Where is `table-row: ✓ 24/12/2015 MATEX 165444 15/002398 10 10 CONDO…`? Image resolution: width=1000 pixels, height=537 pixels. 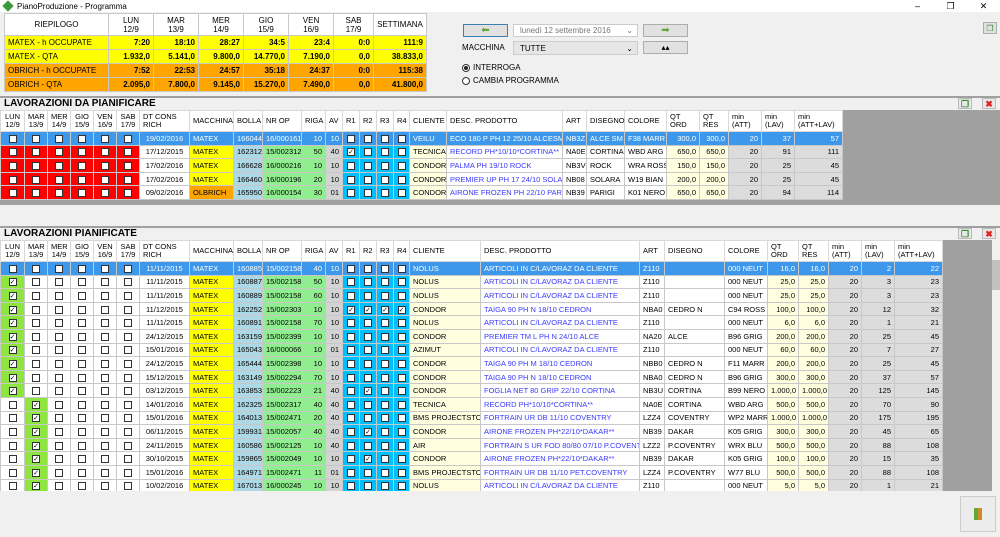 table-row: ✓ 24/12/2015 MATEX 165444 15/002398 10 10 CONDO… is located at coordinates (471, 363).